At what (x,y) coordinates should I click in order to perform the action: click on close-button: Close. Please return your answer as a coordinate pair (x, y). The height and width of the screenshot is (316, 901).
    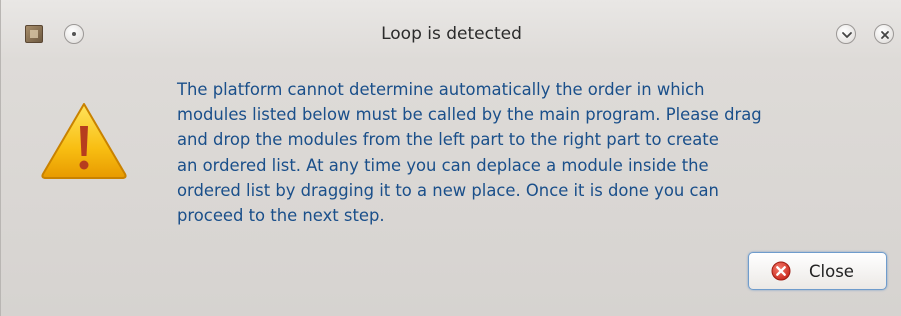
    Looking at the image, I should click on (817, 271).